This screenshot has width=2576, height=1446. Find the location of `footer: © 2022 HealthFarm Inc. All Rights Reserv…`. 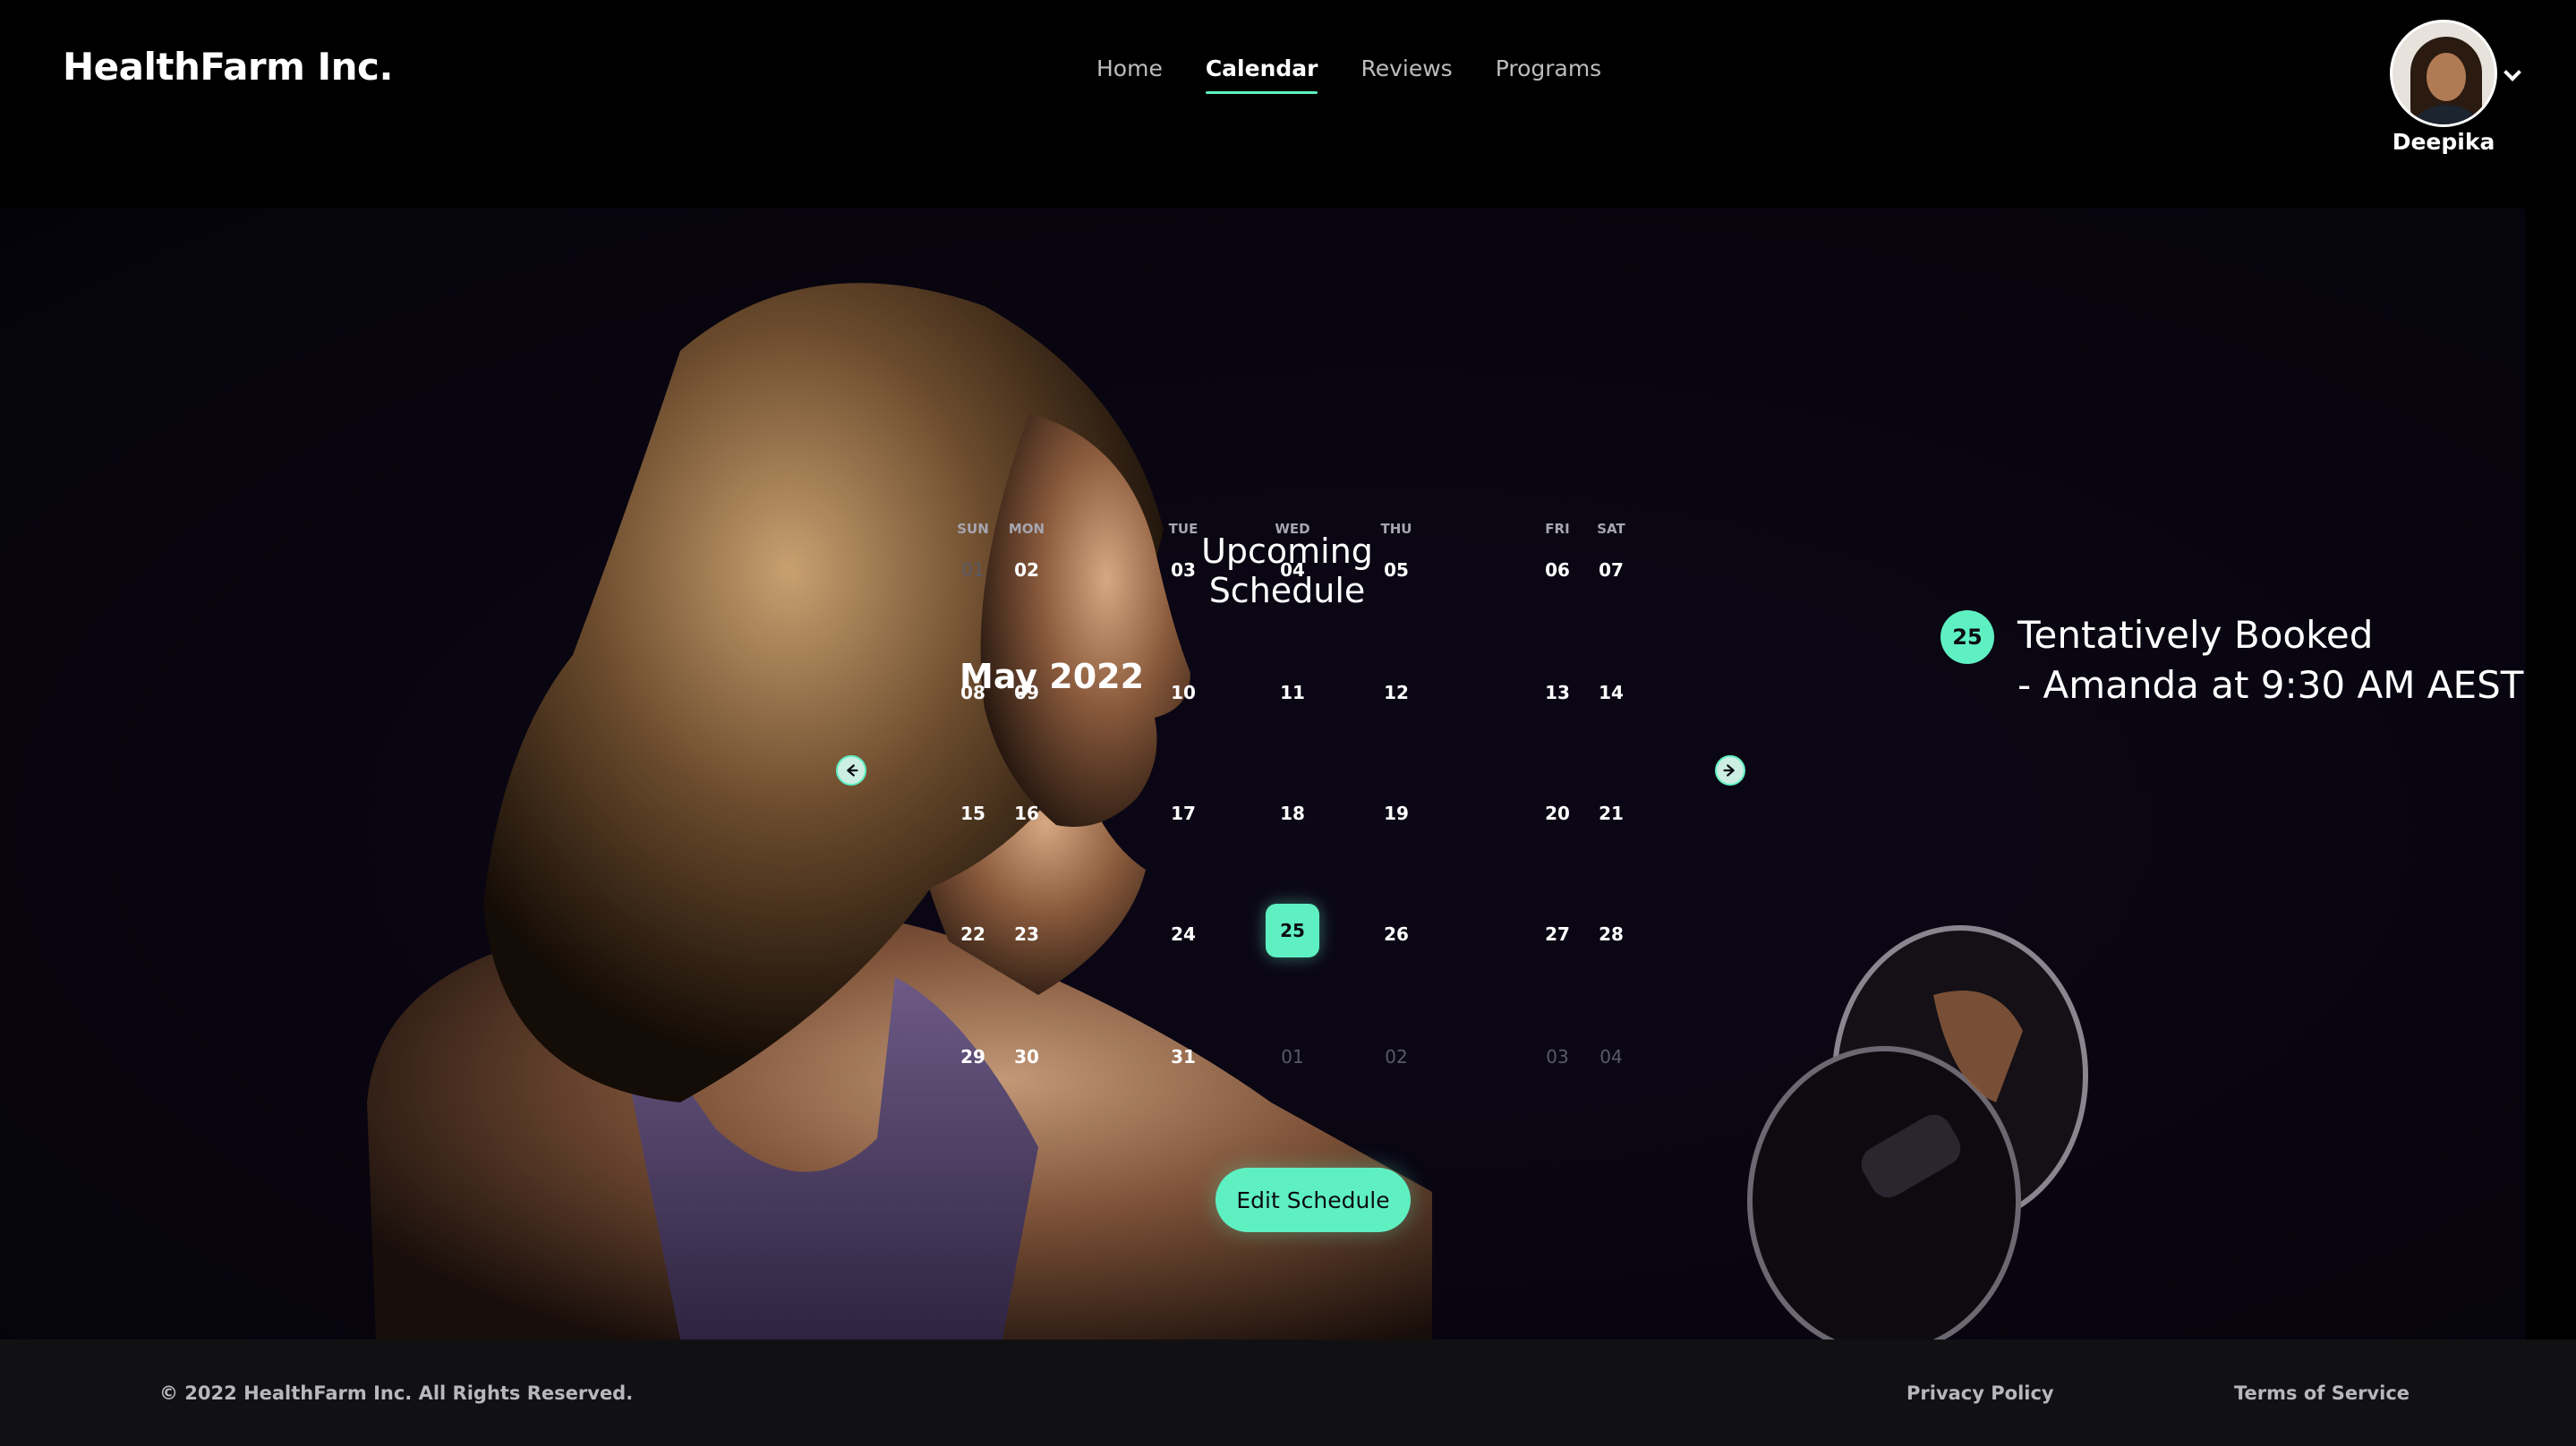

footer: © 2022 HealthFarm Inc. All Rights Reserv… is located at coordinates (1288, 1393).